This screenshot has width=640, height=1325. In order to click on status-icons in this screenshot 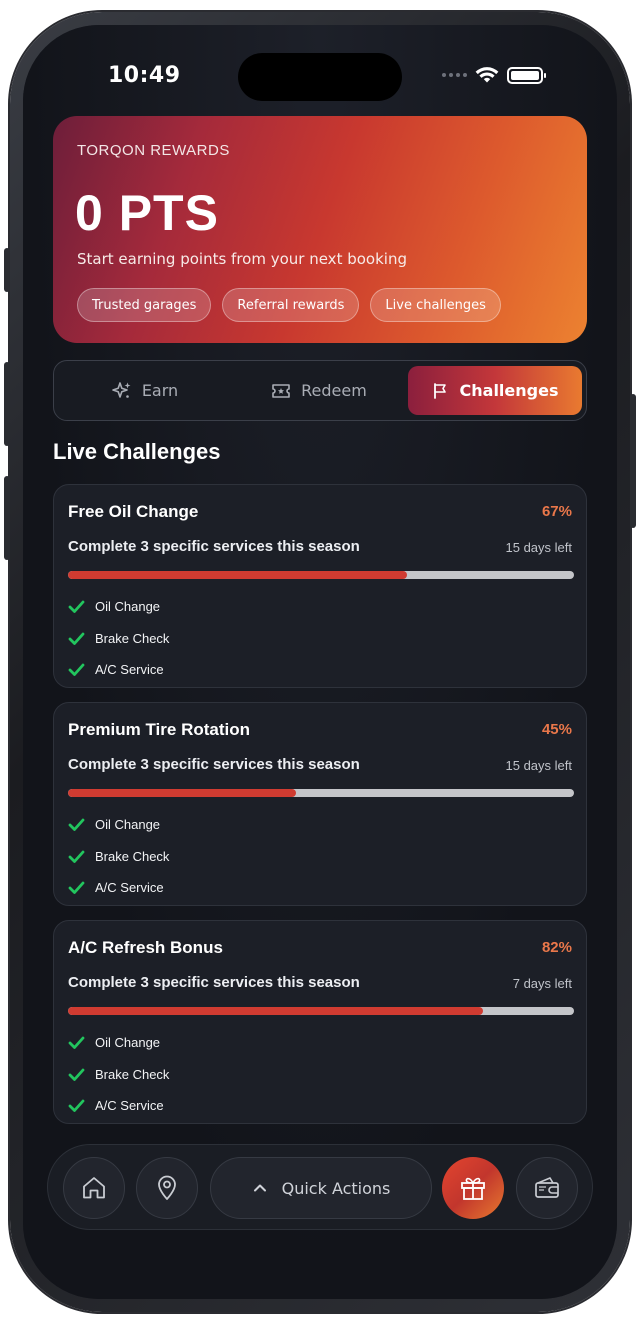, I will do `click(494, 75)`.